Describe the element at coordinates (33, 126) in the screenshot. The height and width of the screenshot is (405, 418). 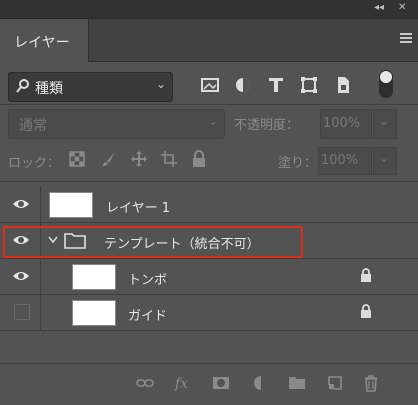
I see `blend-mode-value: 通常` at that location.